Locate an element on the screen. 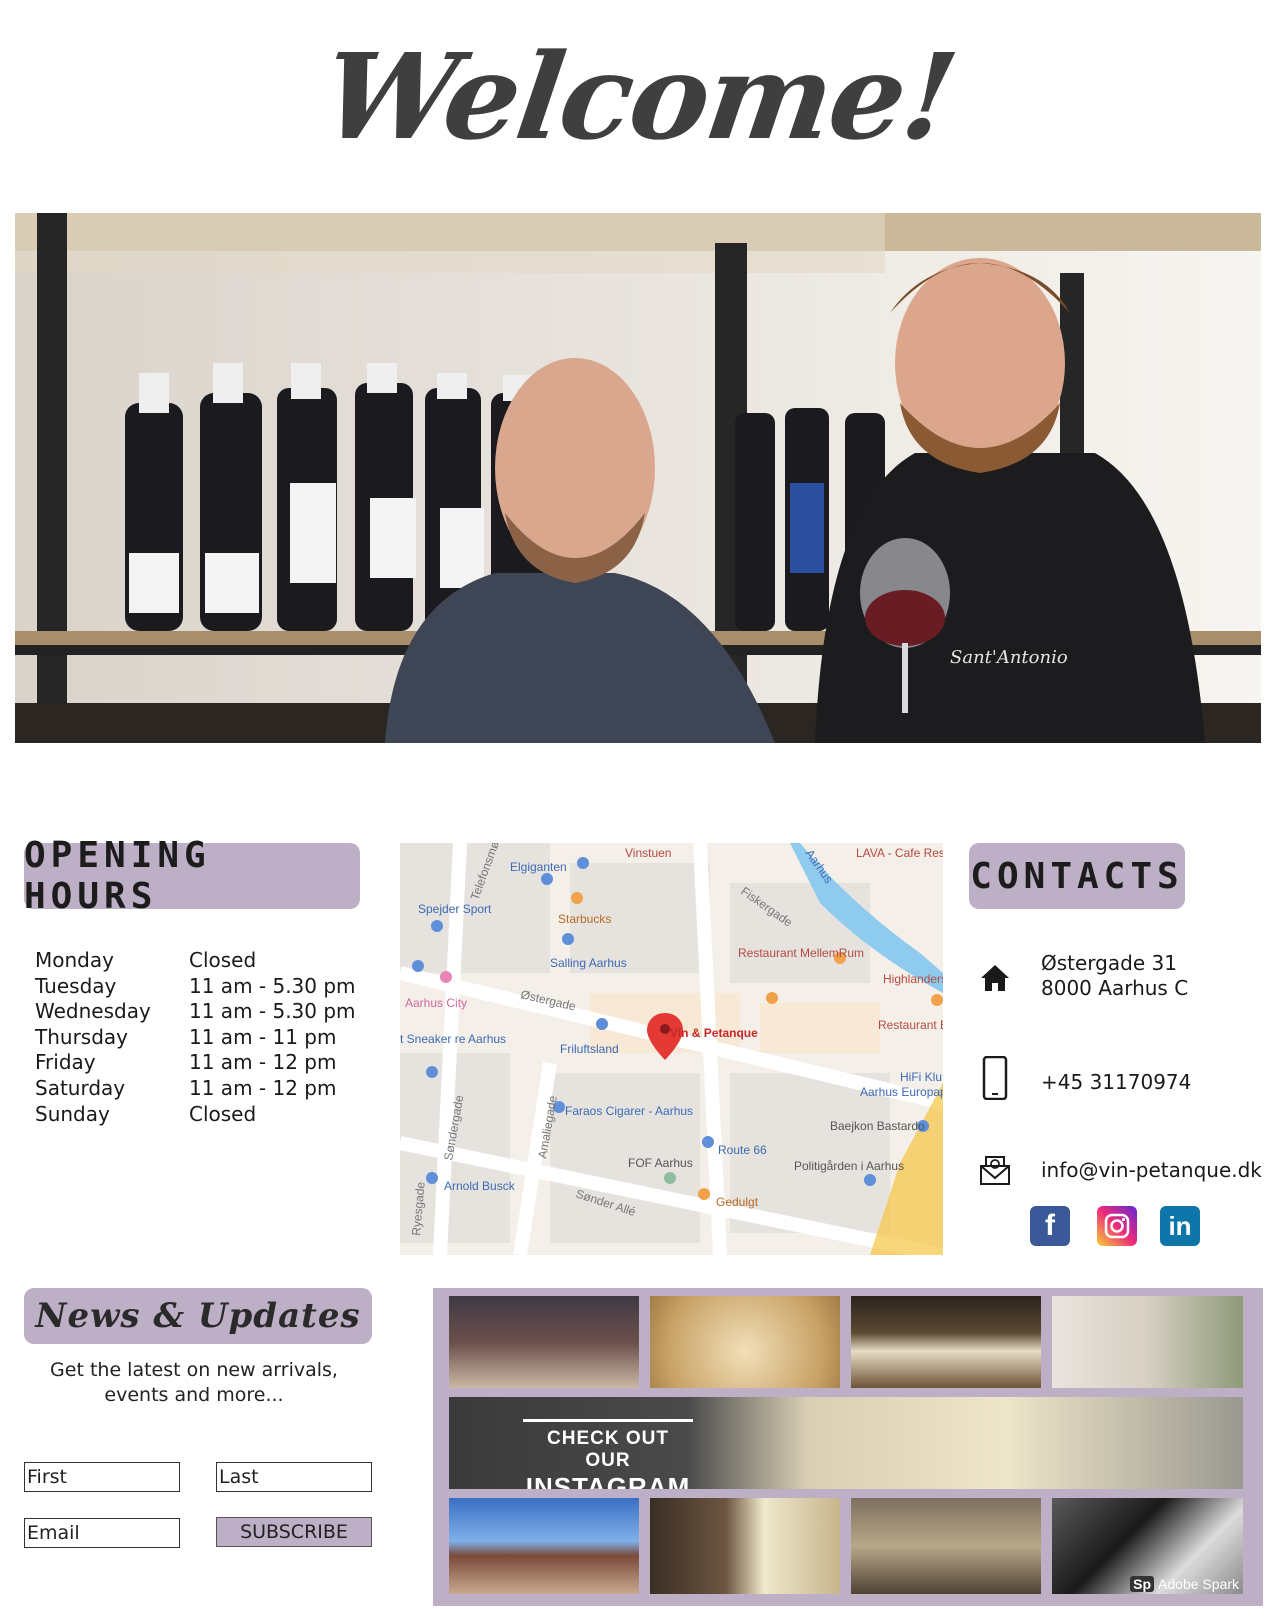 The height and width of the screenshot is (1620, 1278). map-place: Spejder Sport is located at coordinates (455, 909).